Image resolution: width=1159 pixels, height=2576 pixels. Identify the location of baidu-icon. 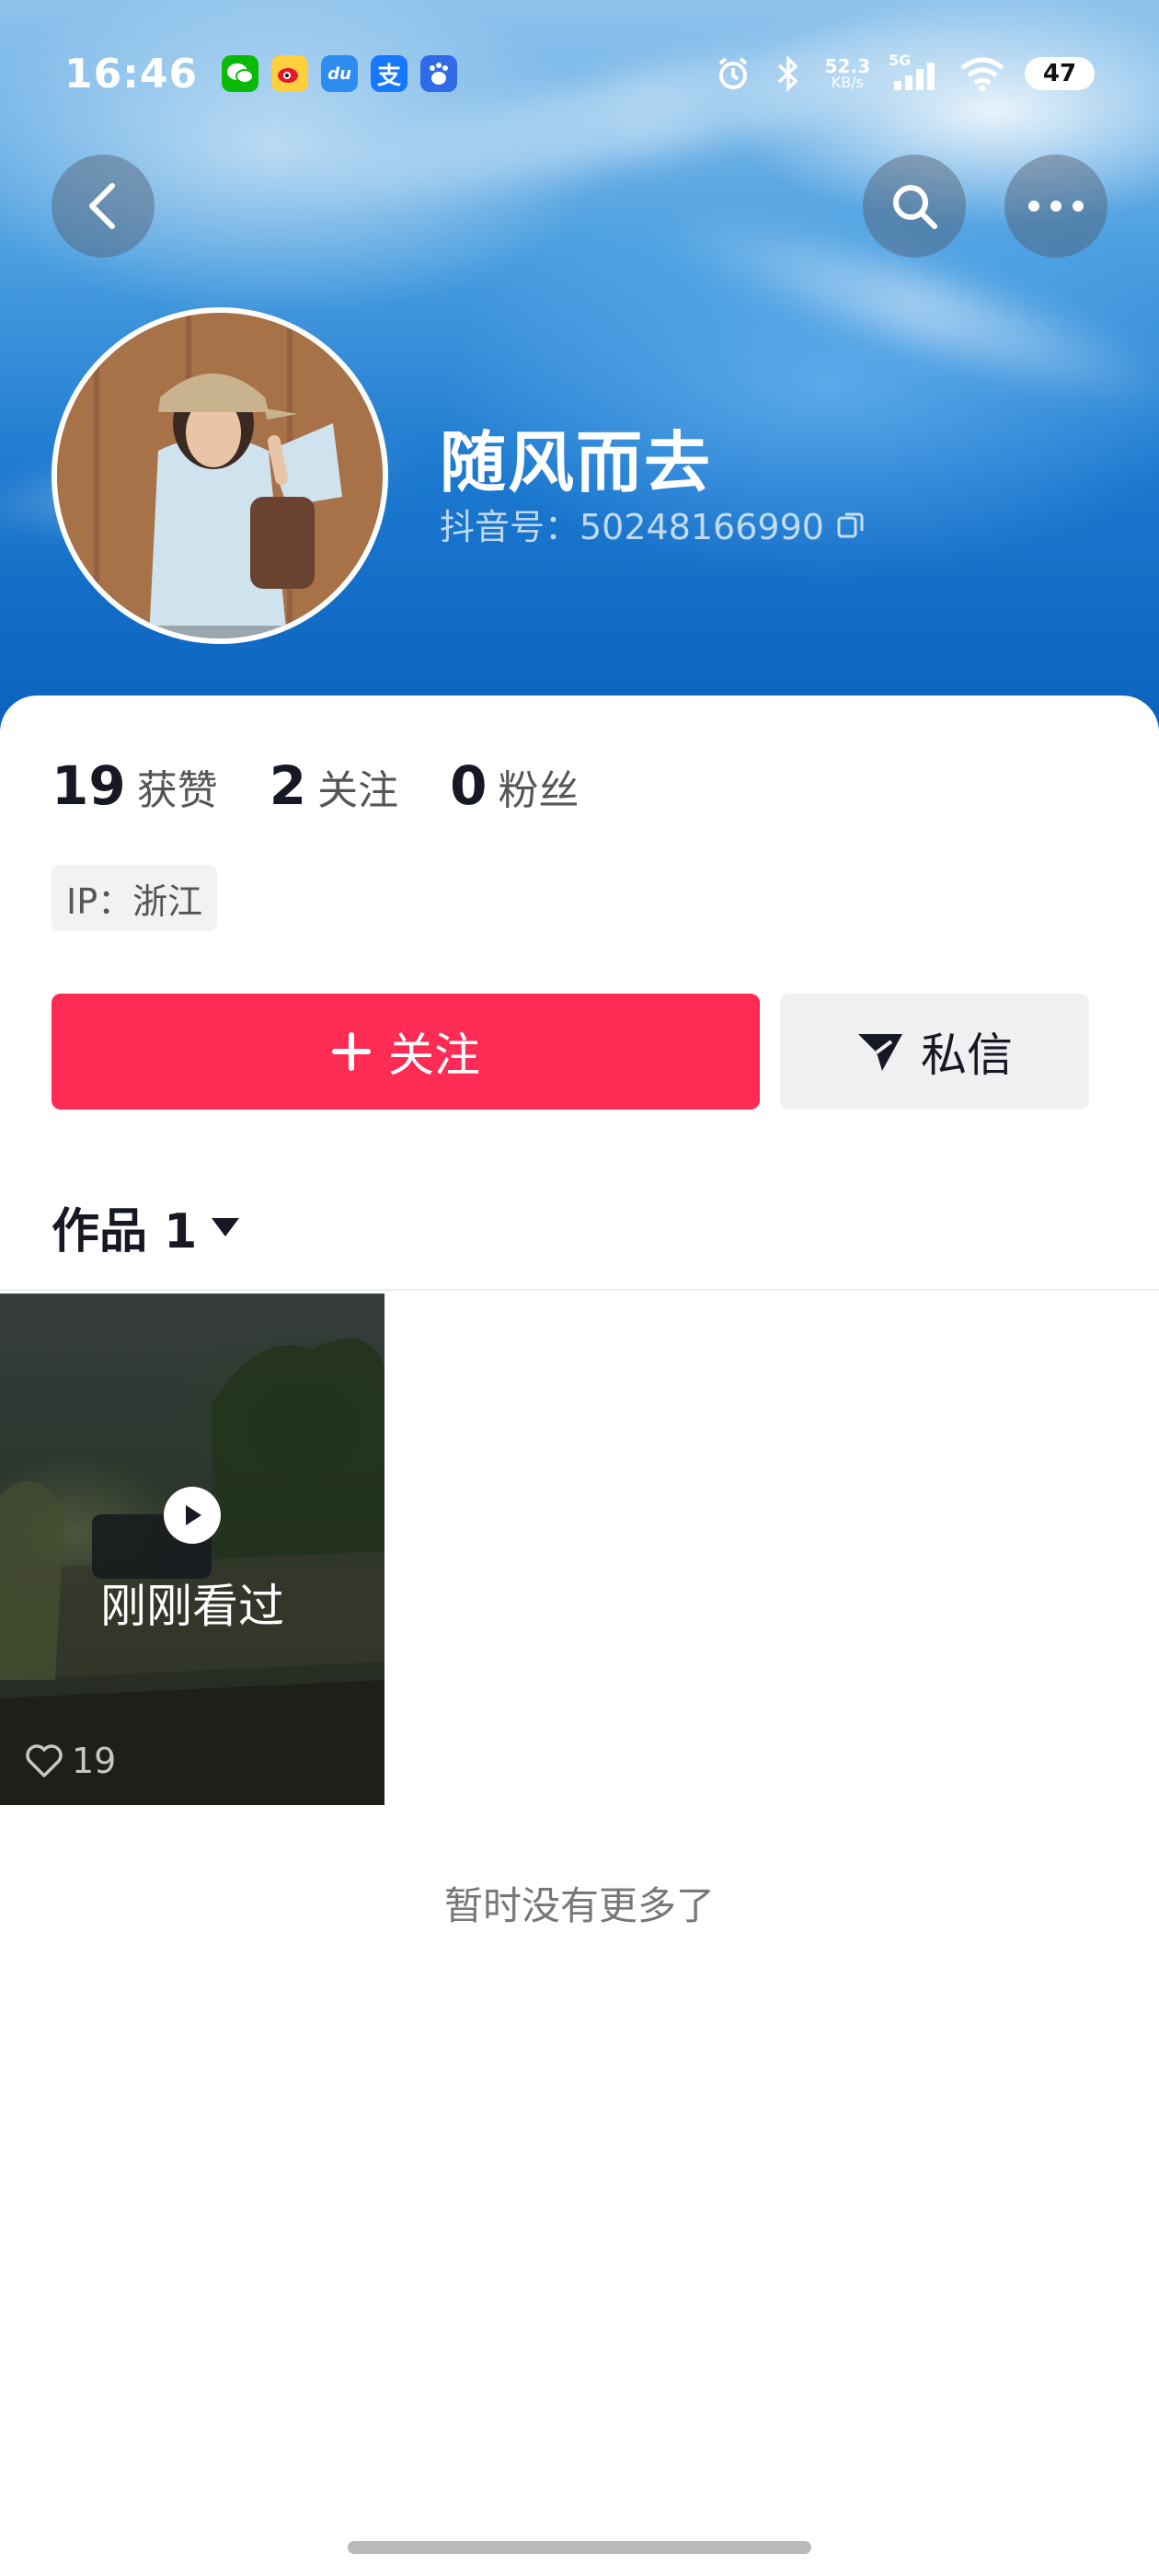
(439, 73).